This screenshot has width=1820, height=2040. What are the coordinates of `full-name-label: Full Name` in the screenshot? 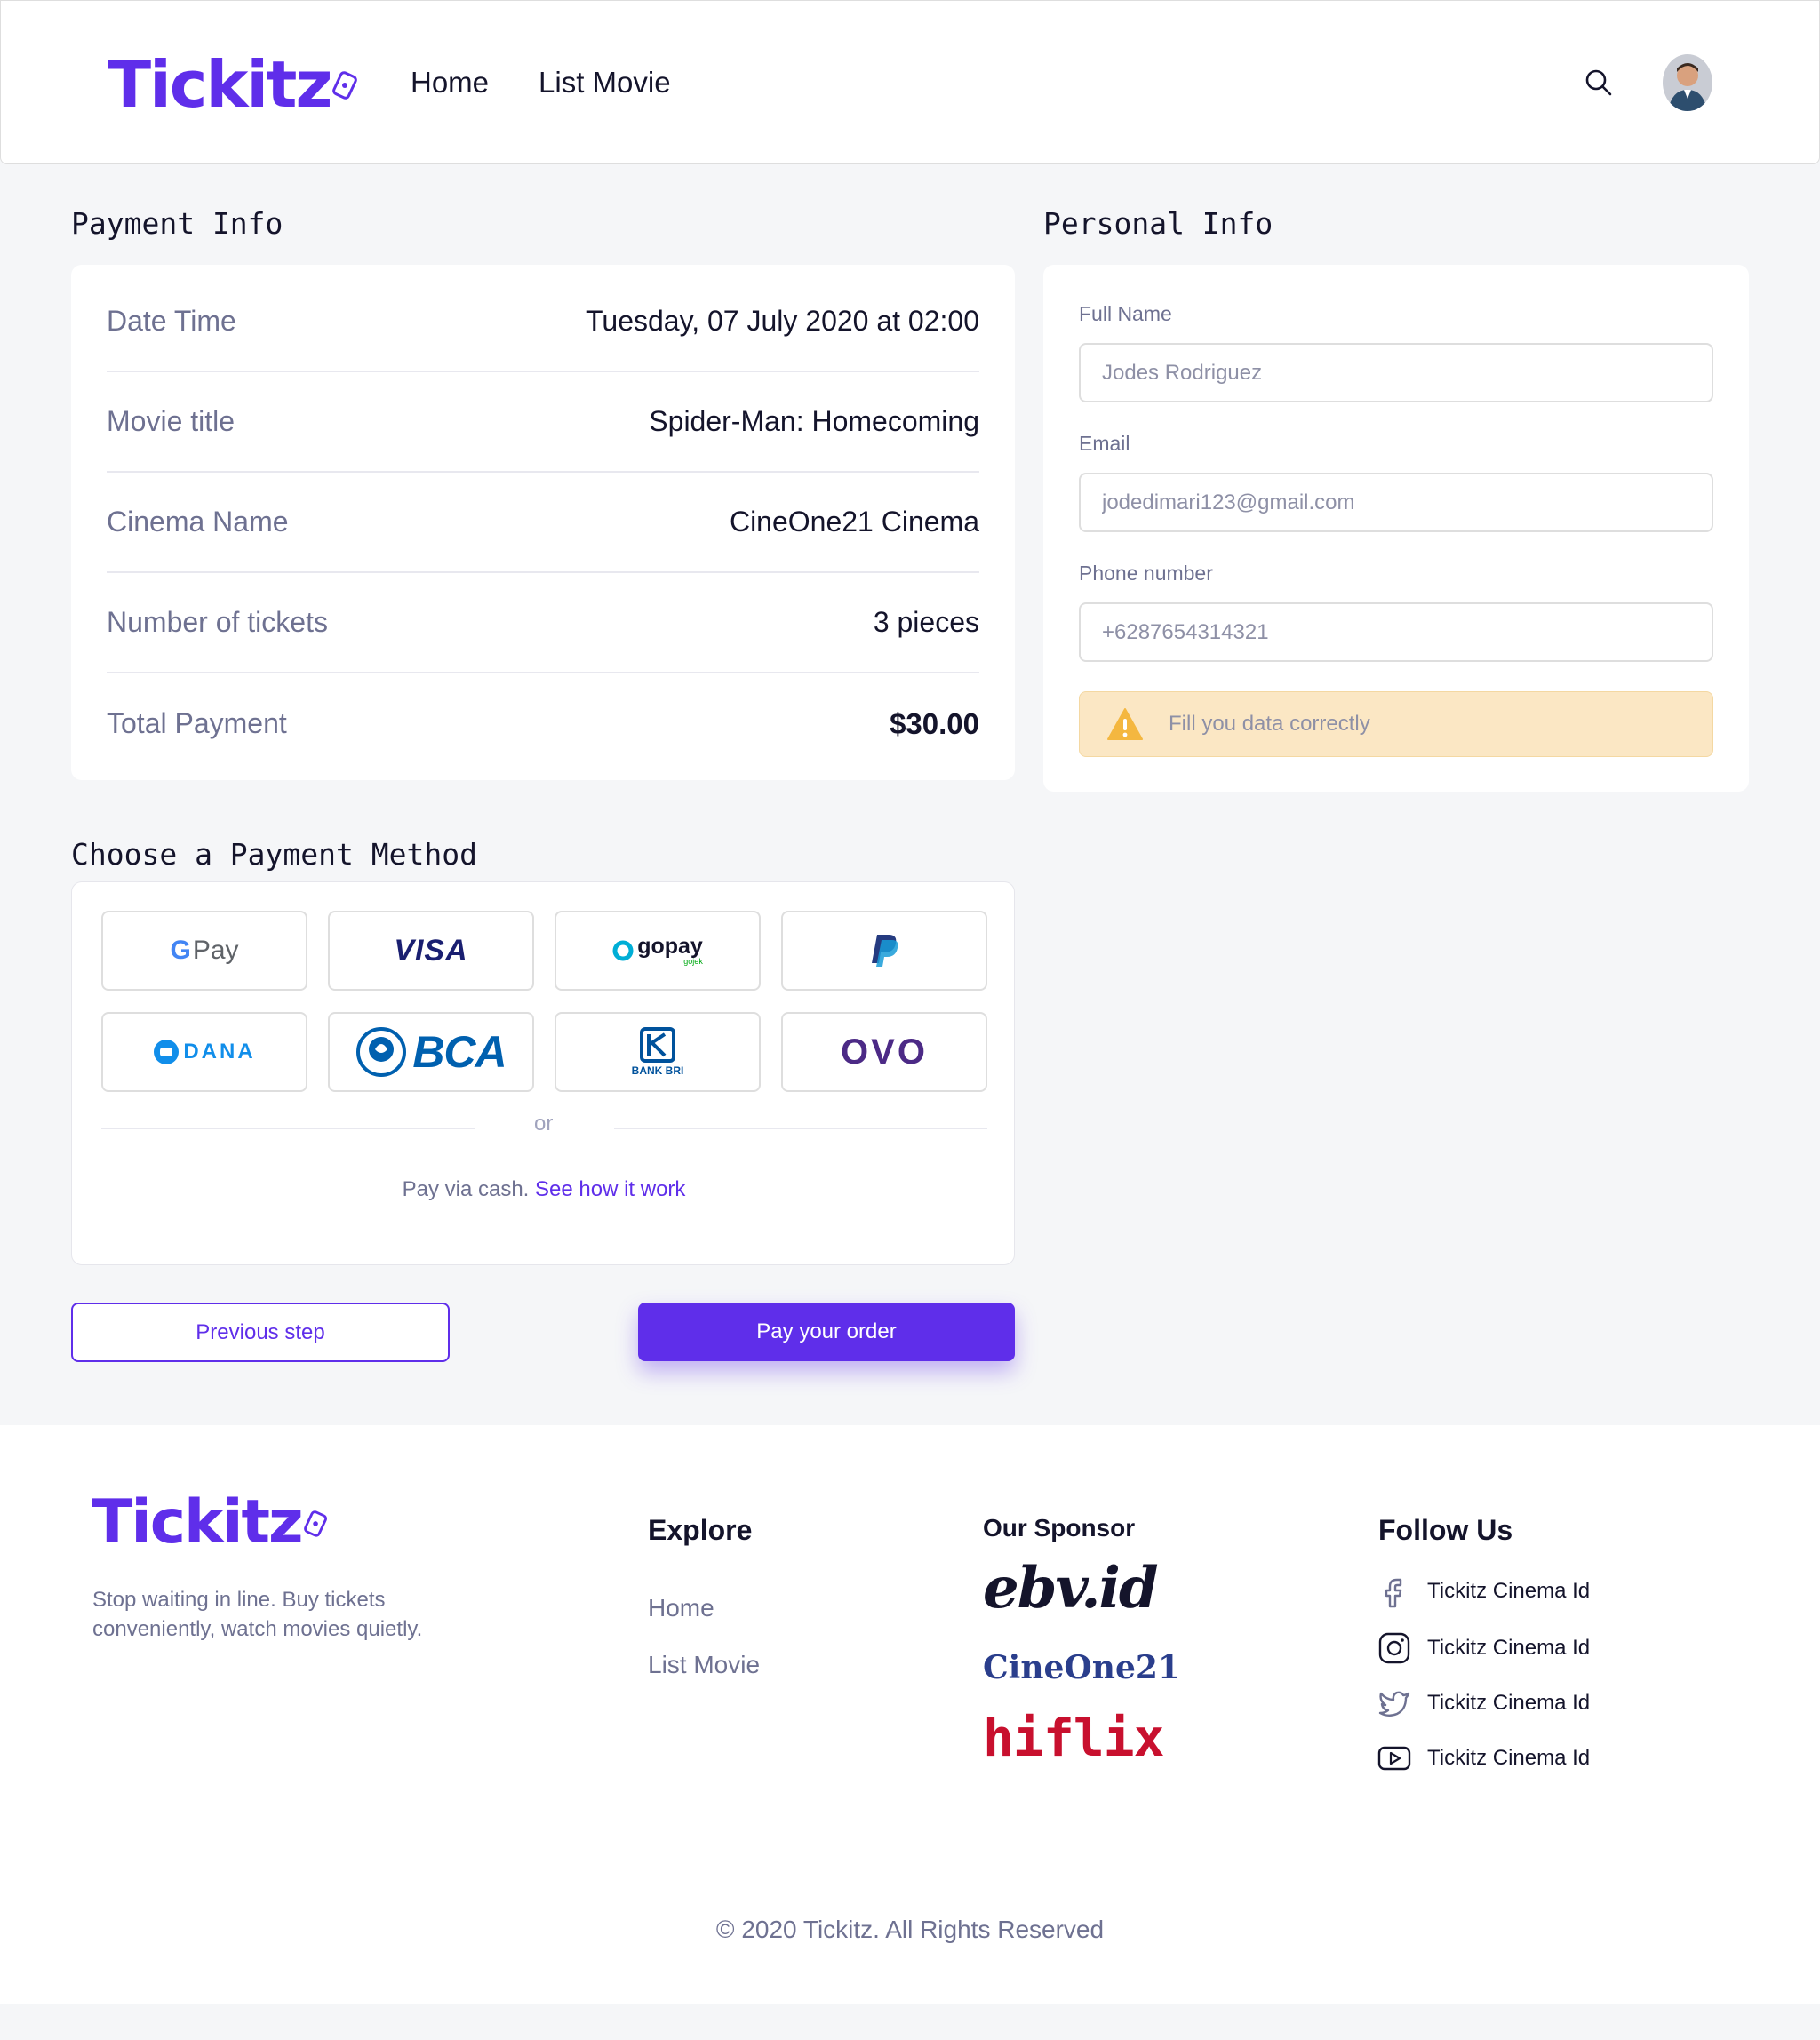 It's located at (1125, 313).